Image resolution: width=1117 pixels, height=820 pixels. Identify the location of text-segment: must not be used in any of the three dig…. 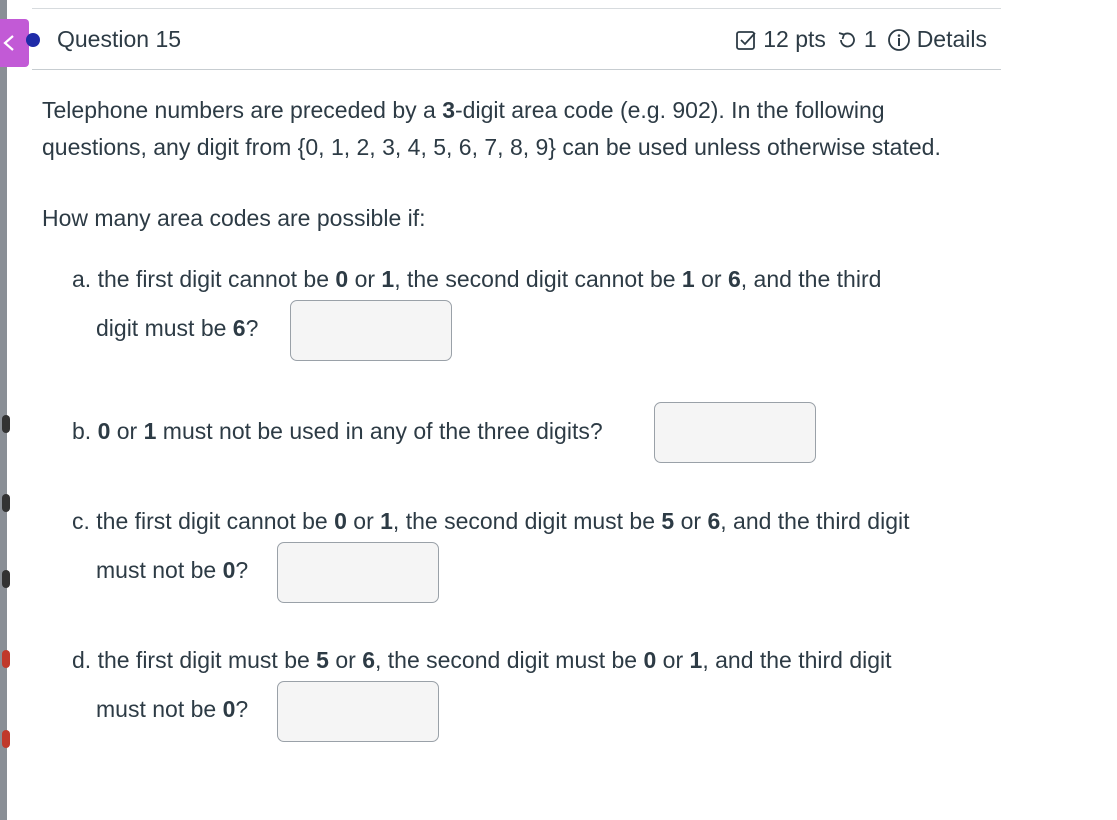
(379, 431).